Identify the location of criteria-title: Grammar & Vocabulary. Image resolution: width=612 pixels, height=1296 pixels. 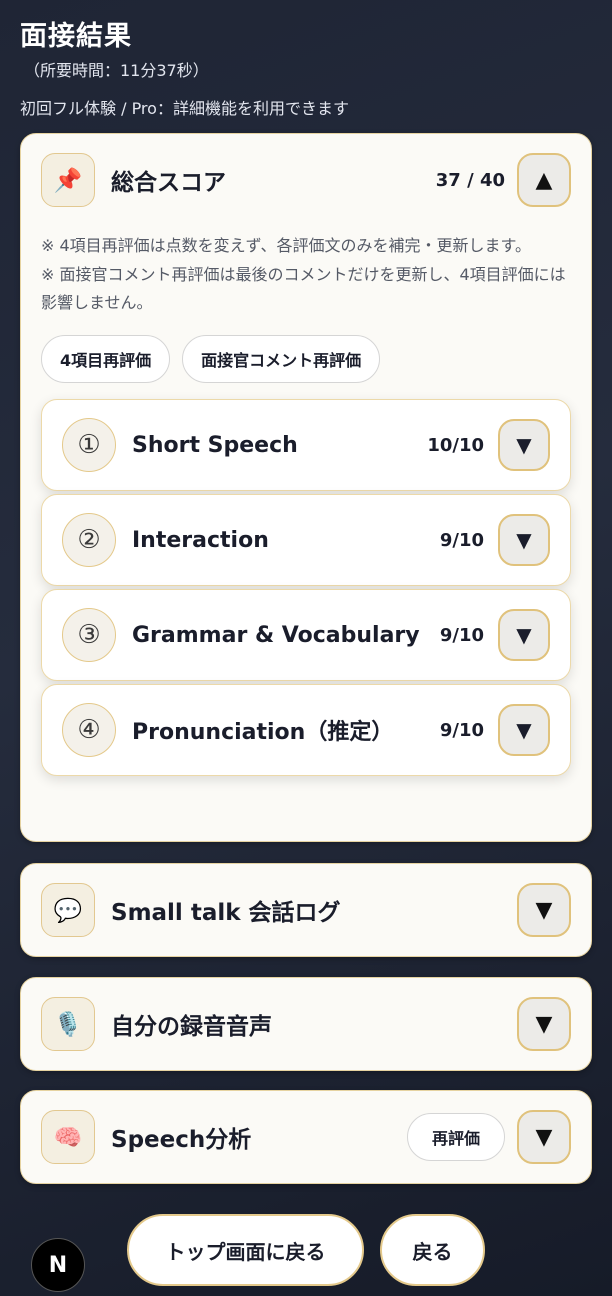
(276, 635).